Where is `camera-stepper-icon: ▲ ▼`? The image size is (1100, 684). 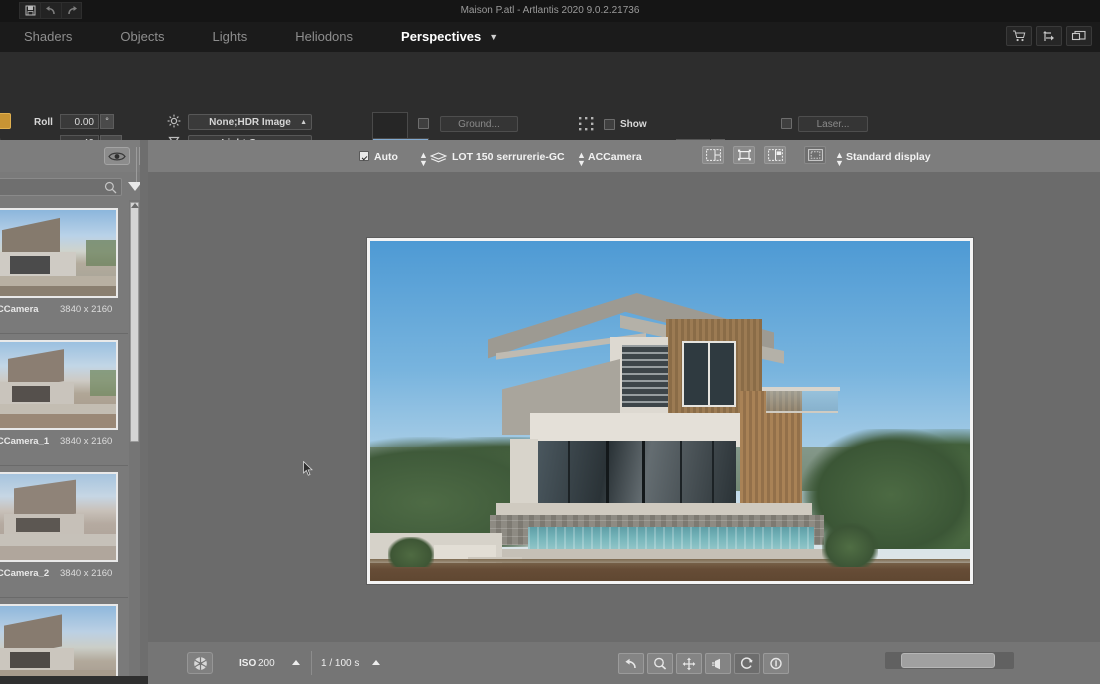
camera-stepper-icon: ▲ ▼ is located at coordinates (581, 159).